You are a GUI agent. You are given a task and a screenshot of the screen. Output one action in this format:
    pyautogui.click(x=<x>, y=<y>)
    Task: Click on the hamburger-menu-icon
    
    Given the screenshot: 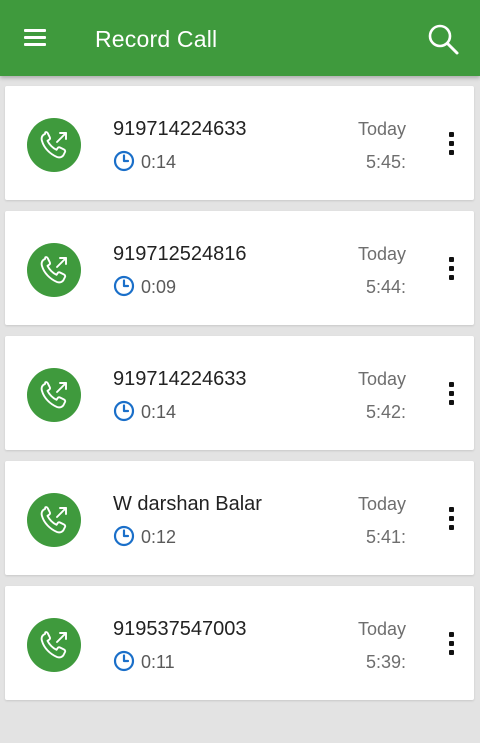 What is the action you would take?
    pyautogui.click(x=36, y=38)
    